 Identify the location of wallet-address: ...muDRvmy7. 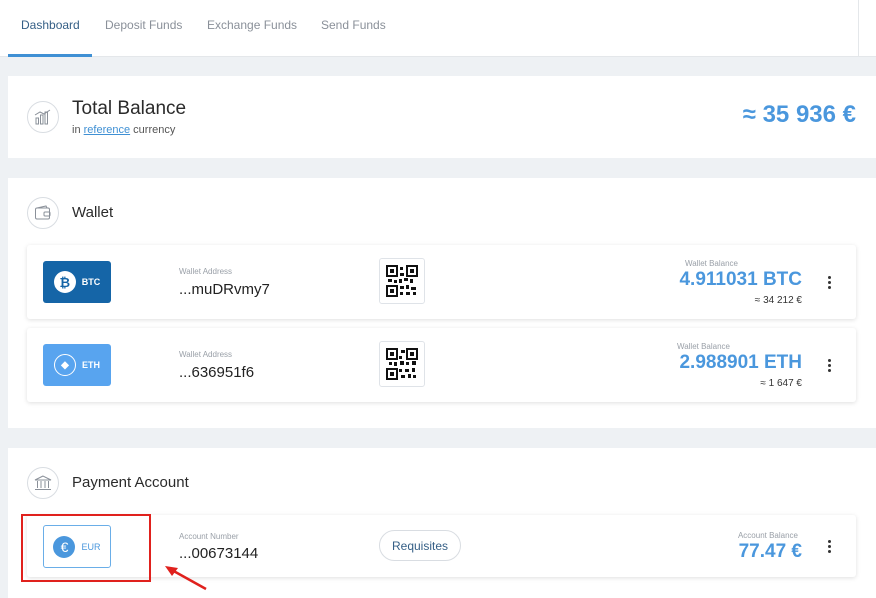
(224, 289).